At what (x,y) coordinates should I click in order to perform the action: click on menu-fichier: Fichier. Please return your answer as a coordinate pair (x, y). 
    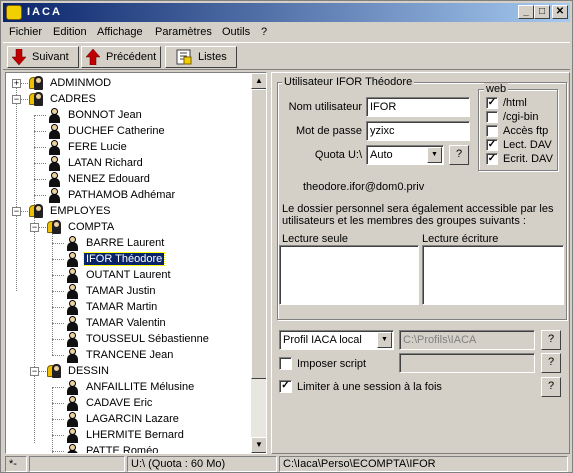
    Looking at the image, I should click on (25, 32).